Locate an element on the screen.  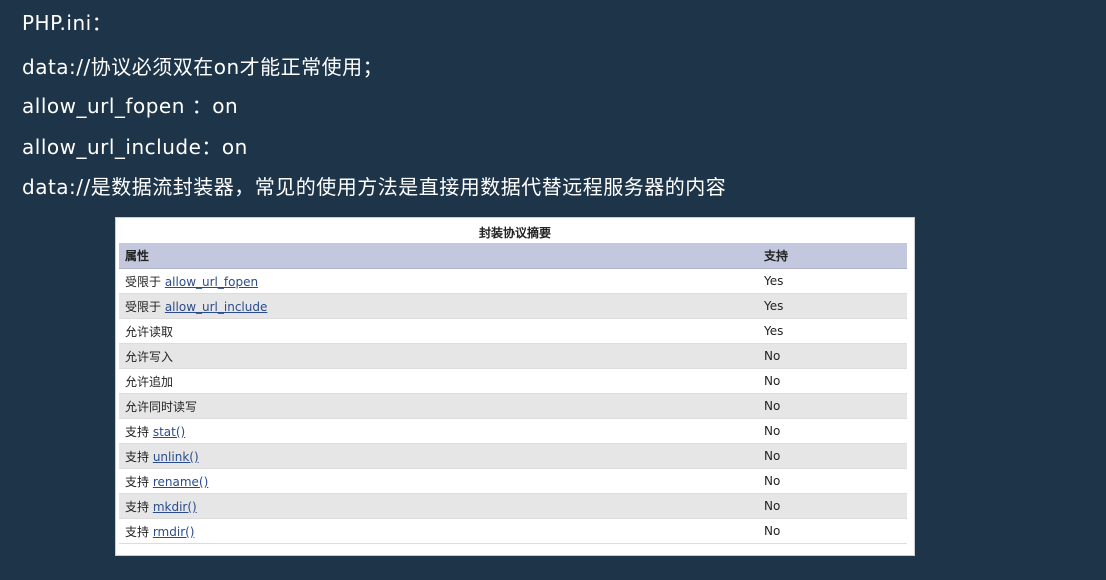
property-cell: 支持 mkdir() is located at coordinates (438, 506).